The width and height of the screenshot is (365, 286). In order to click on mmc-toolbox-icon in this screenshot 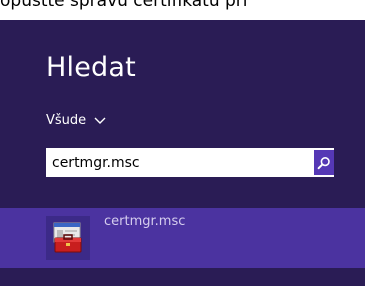, I will do `click(68, 238)`.